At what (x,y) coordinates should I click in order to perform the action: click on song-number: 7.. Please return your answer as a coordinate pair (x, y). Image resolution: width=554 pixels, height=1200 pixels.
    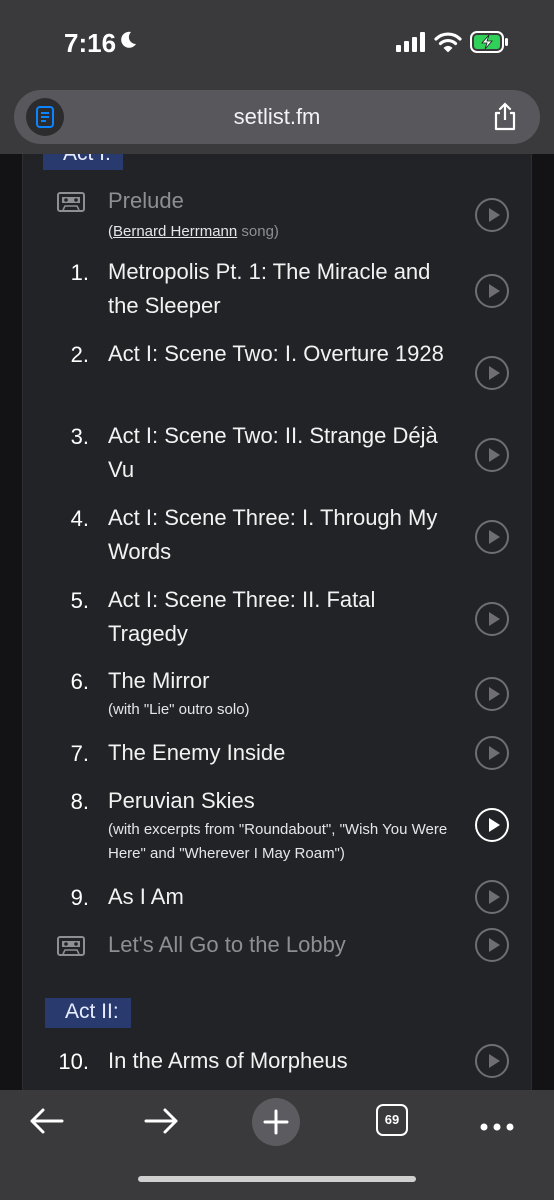
    Looking at the image, I should click on (79, 753).